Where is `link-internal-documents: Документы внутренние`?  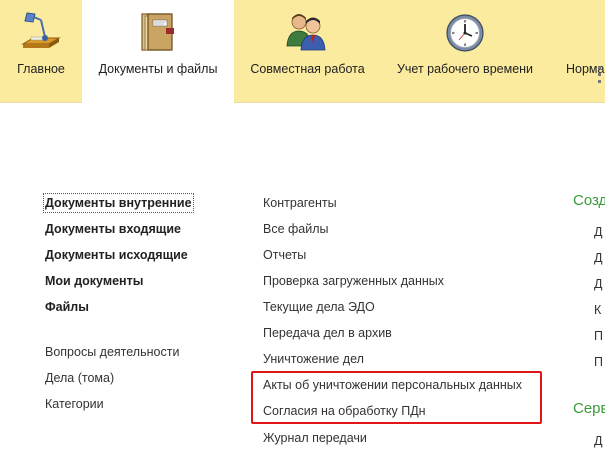
link-internal-documents: Документы внутренние is located at coordinates (118, 203).